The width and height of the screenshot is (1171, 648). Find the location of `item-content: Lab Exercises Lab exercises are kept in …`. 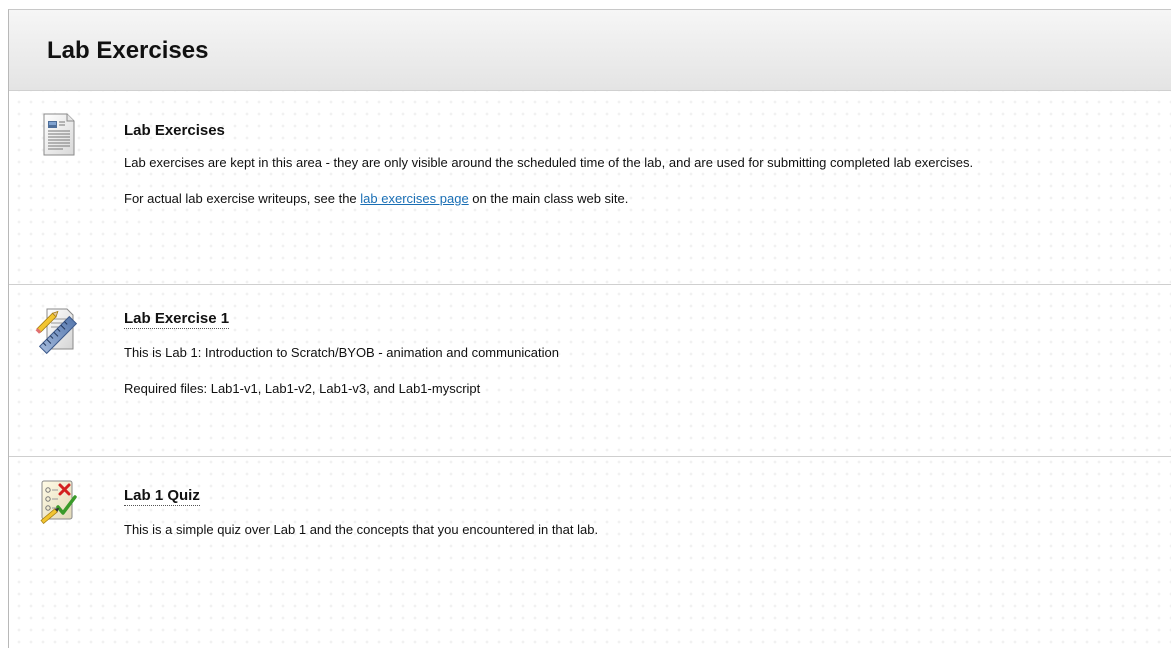

item-content: Lab Exercises Lab exercises are kept in … is located at coordinates (637, 173).